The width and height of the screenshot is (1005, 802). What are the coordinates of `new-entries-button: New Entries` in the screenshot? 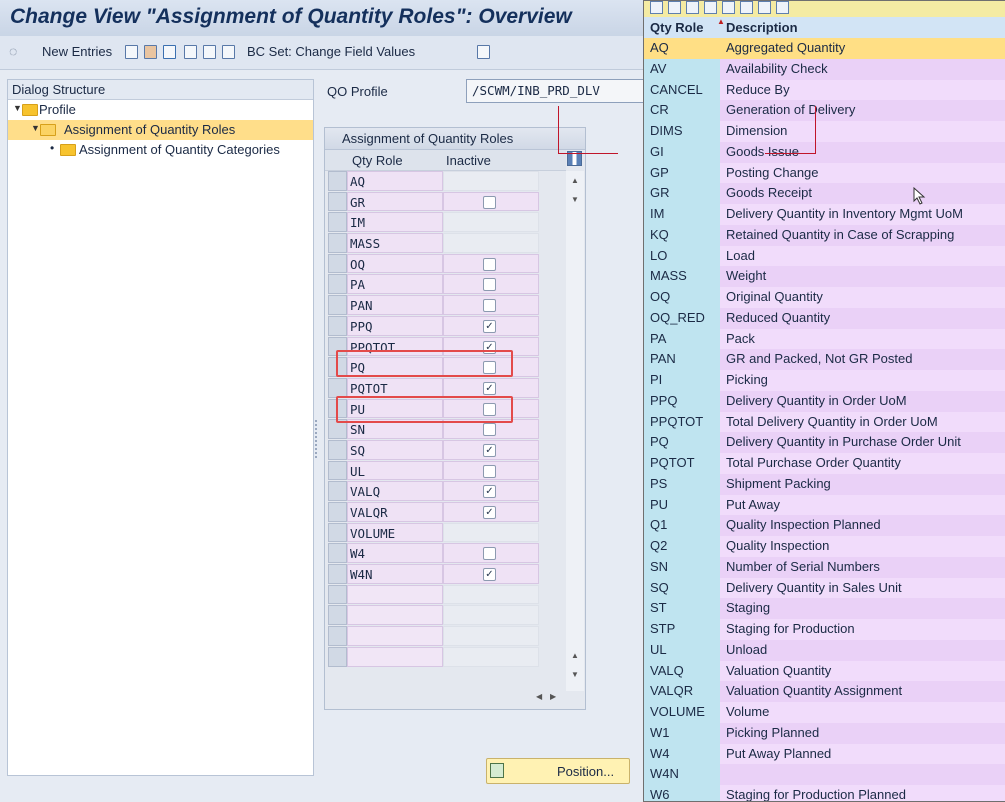 It's located at (77, 51).